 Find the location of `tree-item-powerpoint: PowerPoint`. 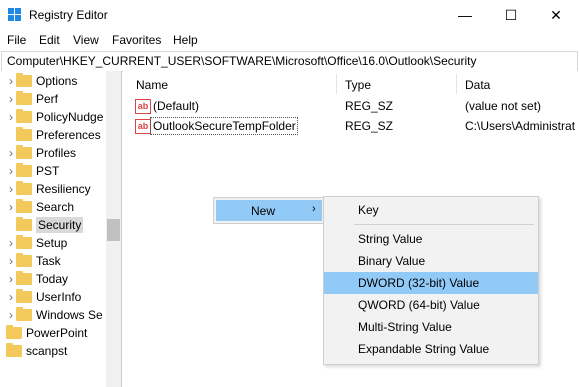

tree-item-powerpoint: PowerPoint is located at coordinates (43, 333).